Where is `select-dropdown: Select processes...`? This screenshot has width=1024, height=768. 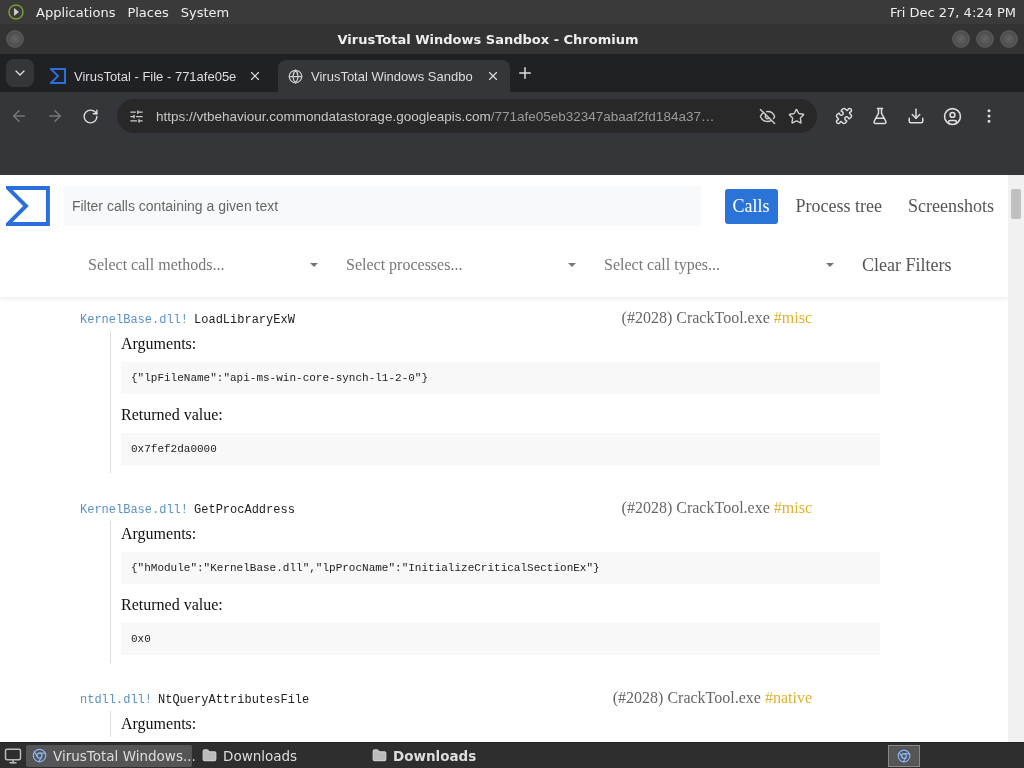 select-dropdown: Select processes... is located at coordinates (461, 265).